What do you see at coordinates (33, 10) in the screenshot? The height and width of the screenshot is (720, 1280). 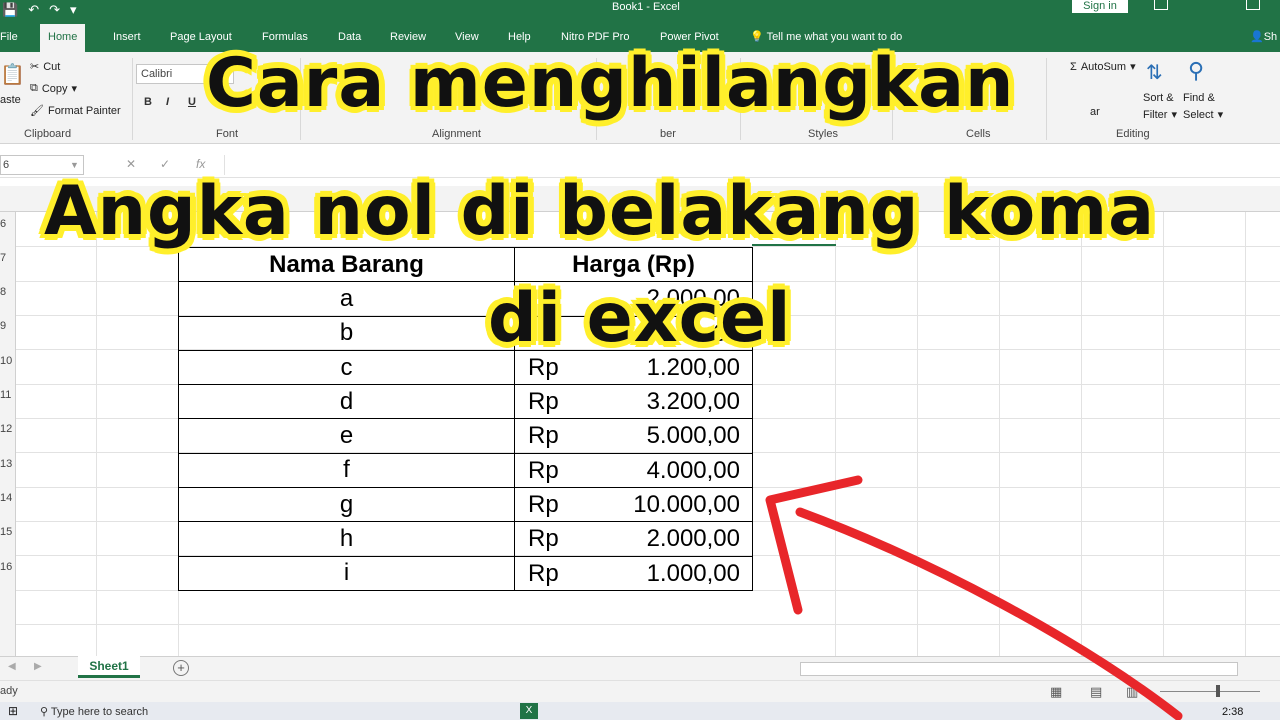 I see `undo-icon: ↶` at bounding box center [33, 10].